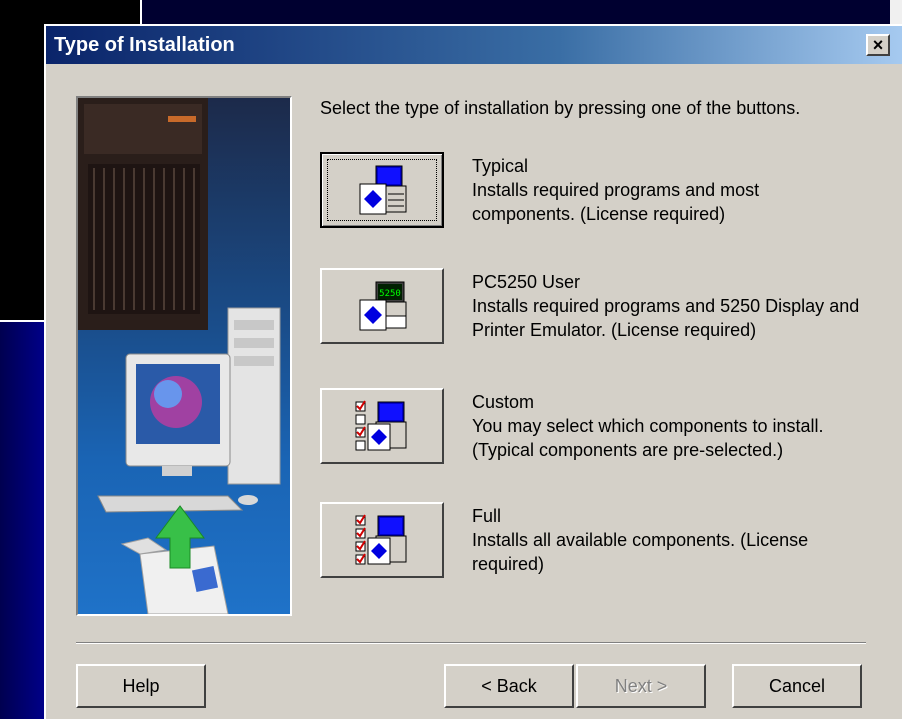  I want to click on focus-ring, so click(382, 190).